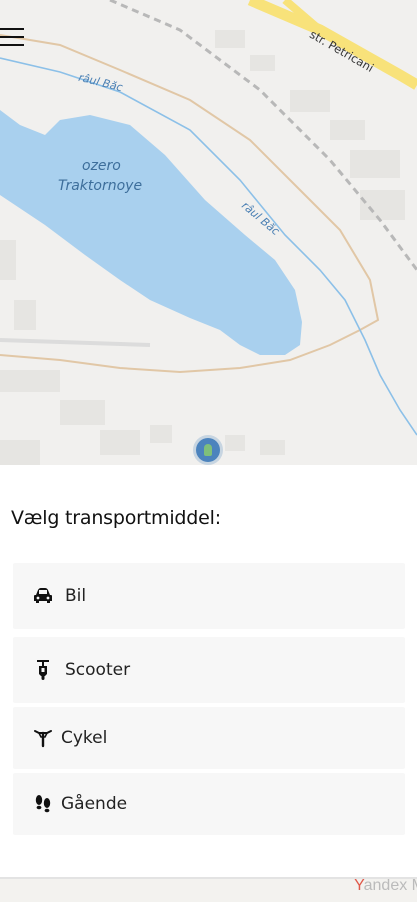 The width and height of the screenshot is (417, 902). What do you see at coordinates (359, 885) in the screenshot?
I see `attribution-prefix: Y` at bounding box center [359, 885].